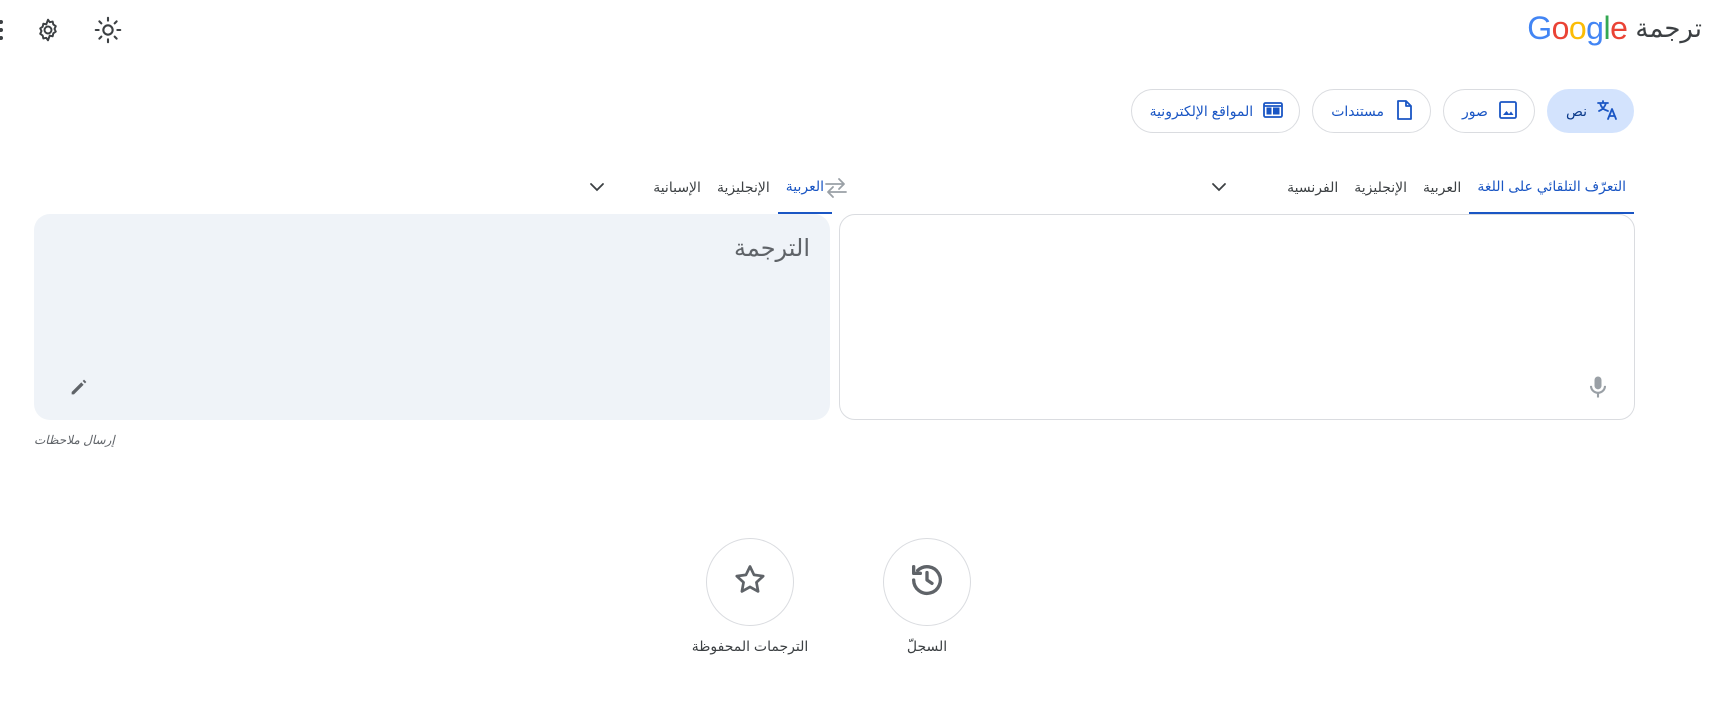 This screenshot has height=725, width=1712. Describe the element at coordinates (750, 646) in the screenshot. I see `saved-label: الترجمات المحفوظة` at that location.